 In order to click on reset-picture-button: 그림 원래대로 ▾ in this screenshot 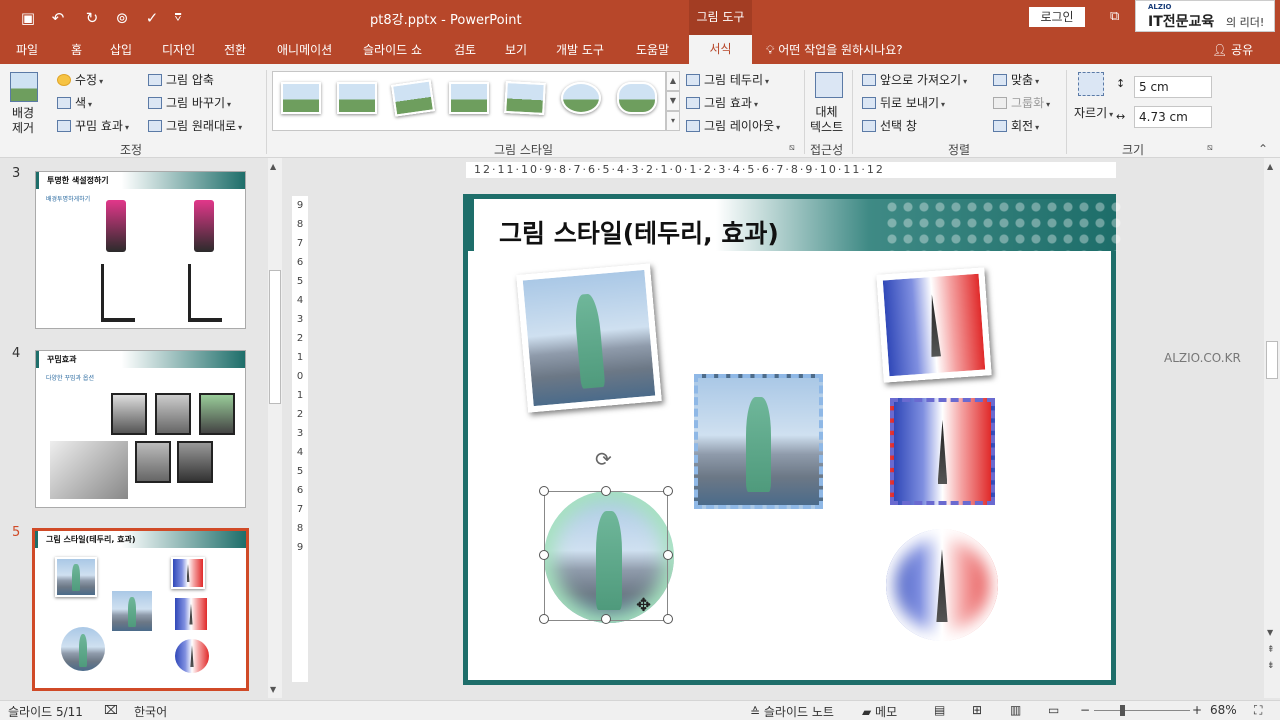, I will do `click(195, 125)`.